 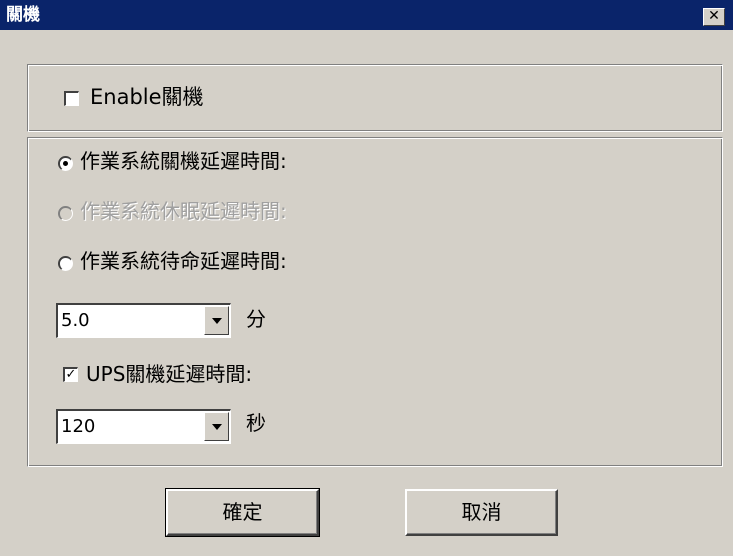 I want to click on radio-selected-dot, so click(x=65, y=163).